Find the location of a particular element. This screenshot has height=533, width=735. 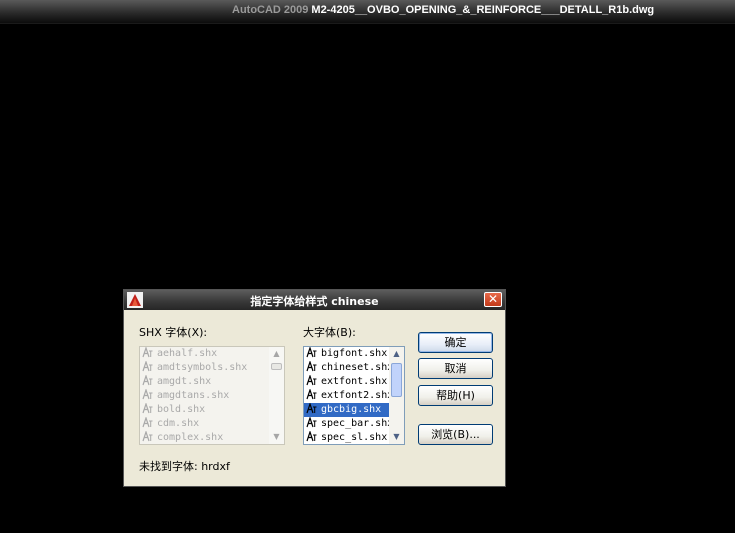

font-list-item: amgdtans.shx is located at coordinates (204, 396).